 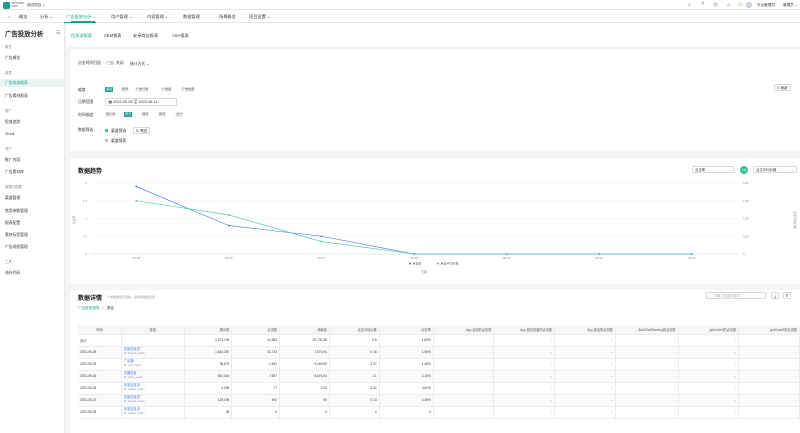 I want to click on sidebar-item-slink: SLink, so click(x=32, y=134).